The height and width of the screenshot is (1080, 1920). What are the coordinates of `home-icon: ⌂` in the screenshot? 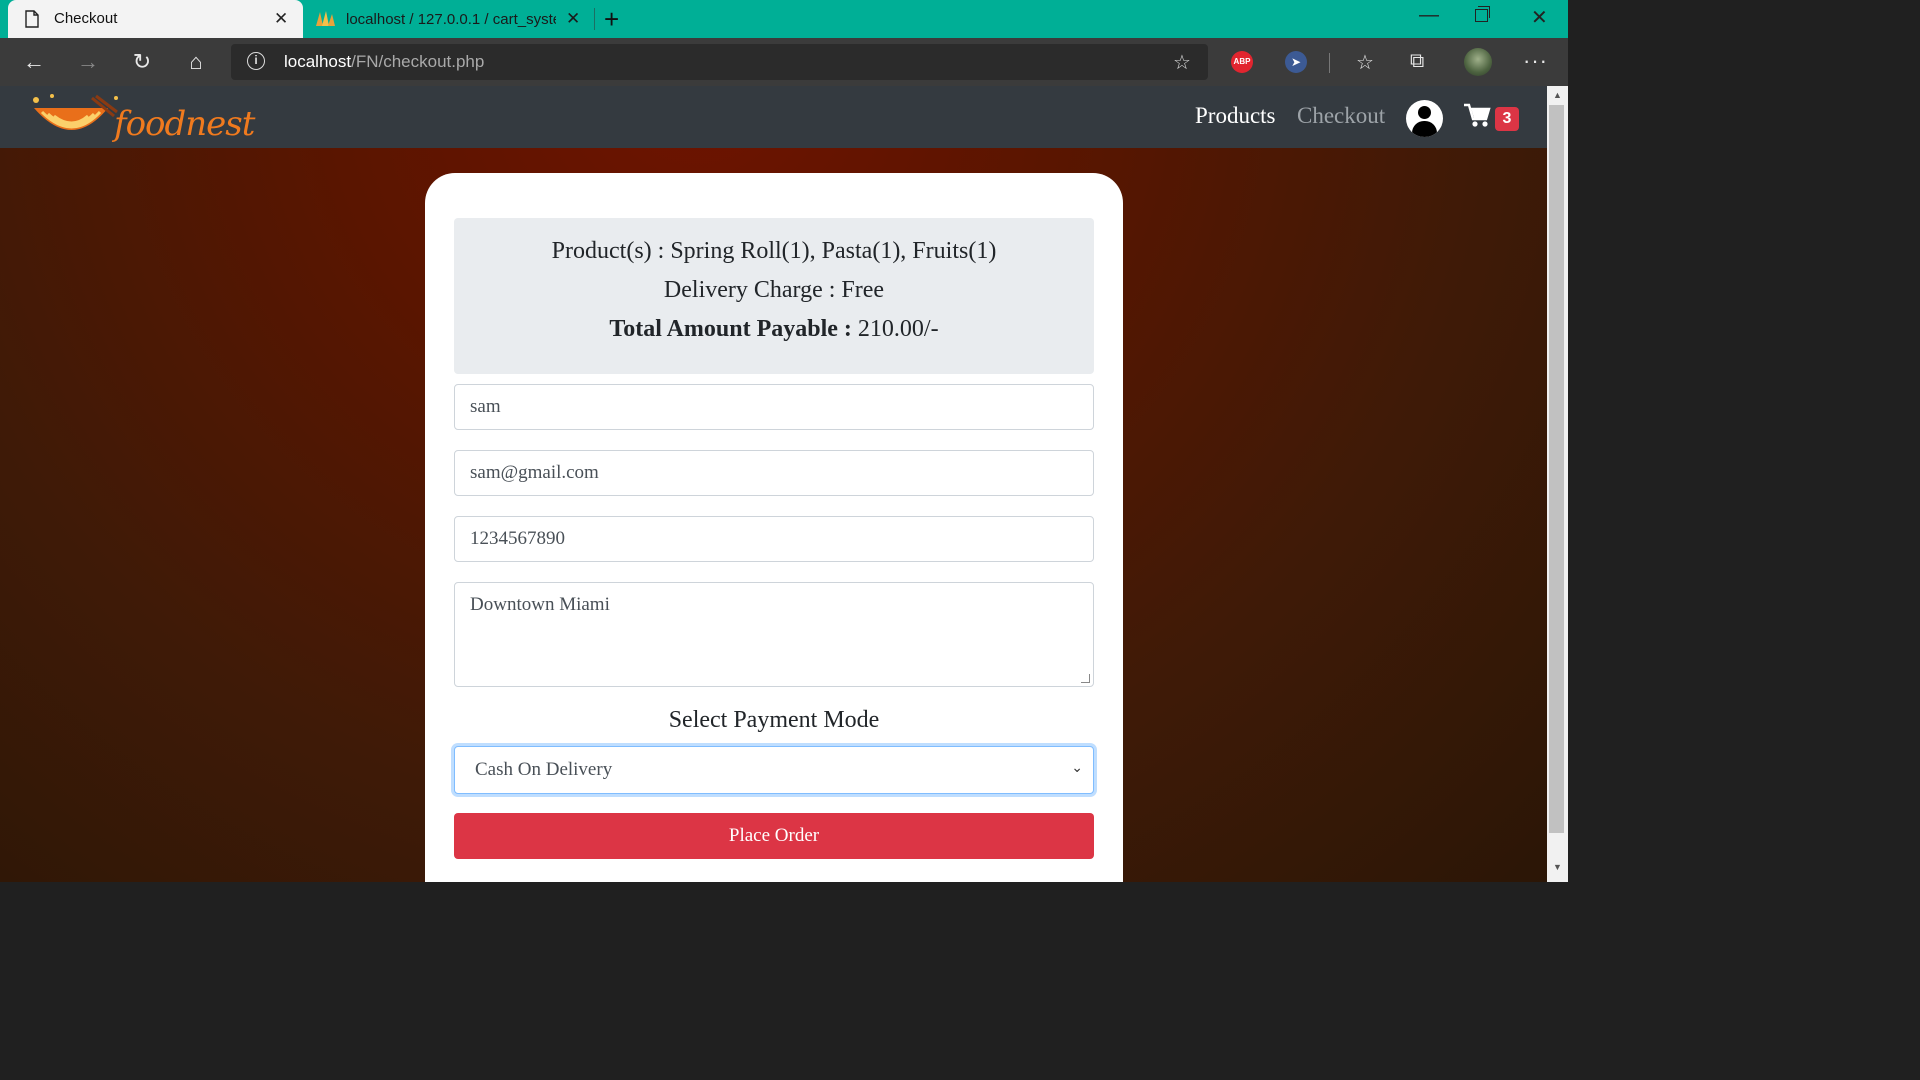 It's located at (196, 62).